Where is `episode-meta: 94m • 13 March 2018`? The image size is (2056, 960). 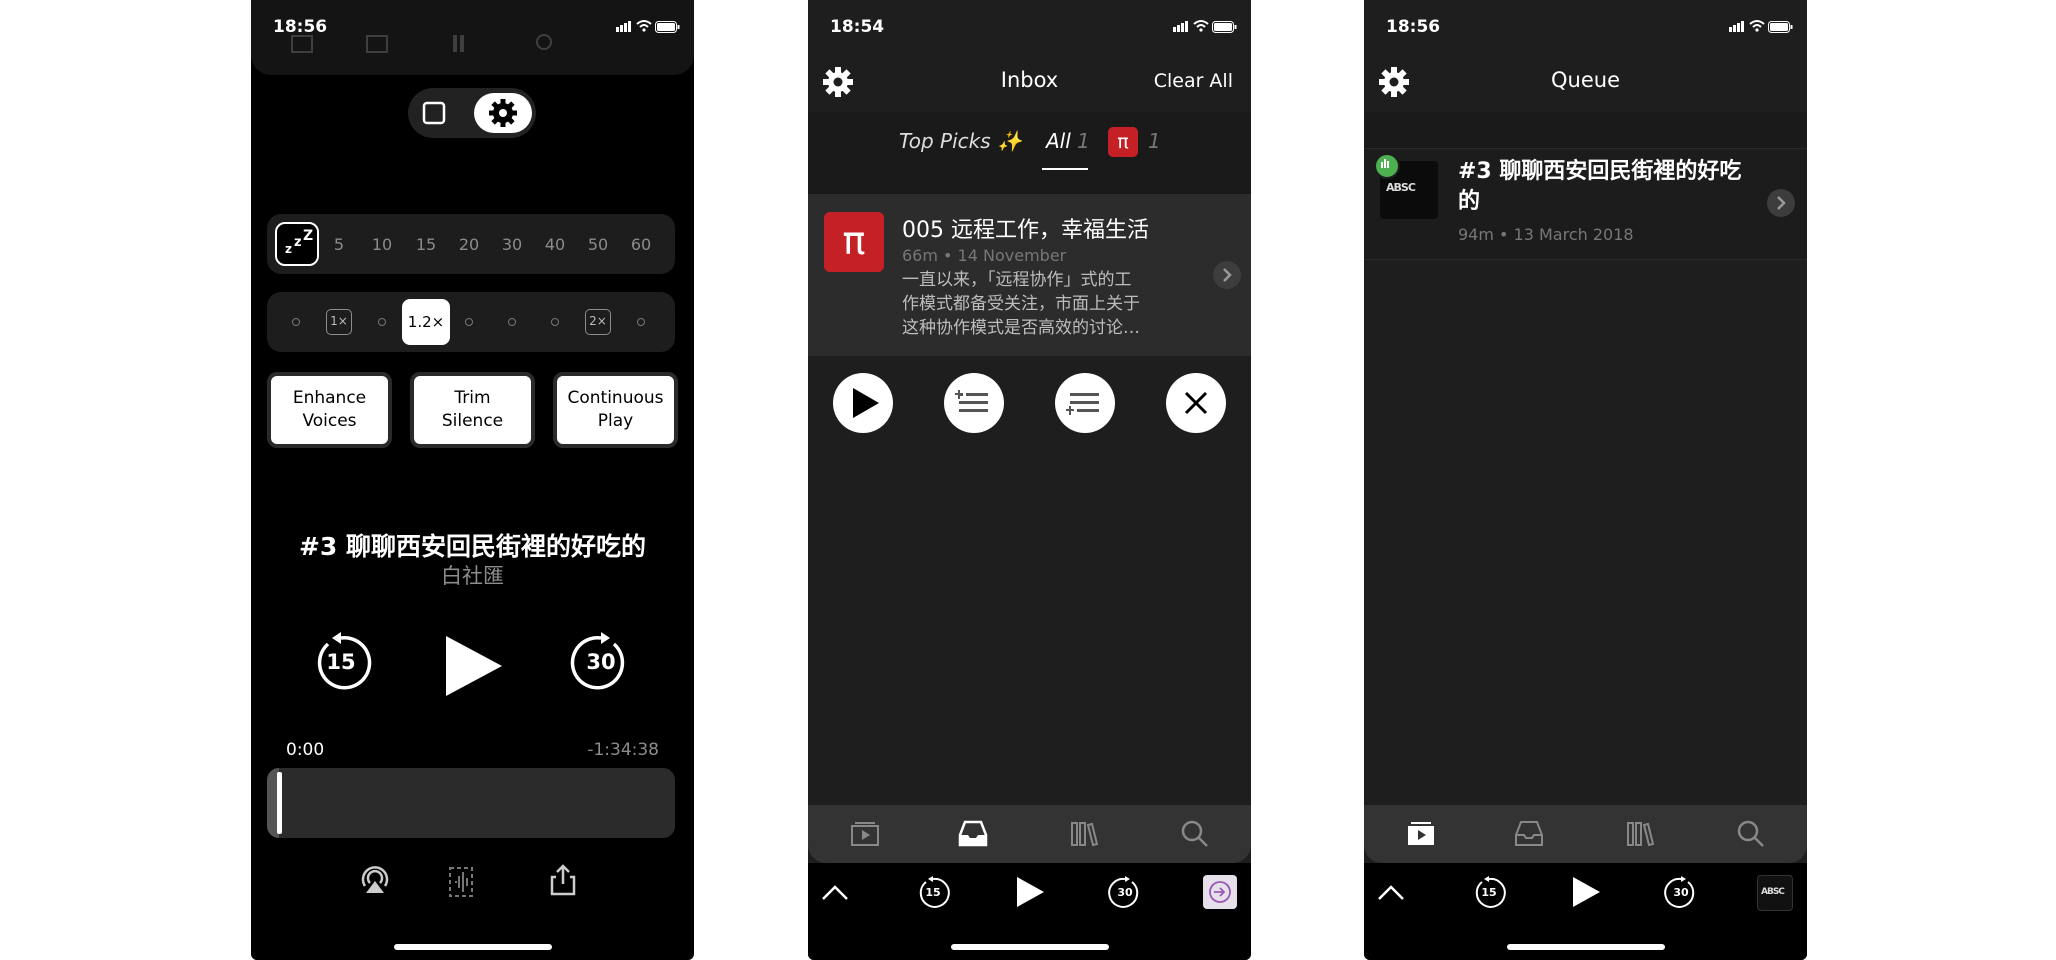 episode-meta: 94m • 13 March 2018 is located at coordinates (1546, 234).